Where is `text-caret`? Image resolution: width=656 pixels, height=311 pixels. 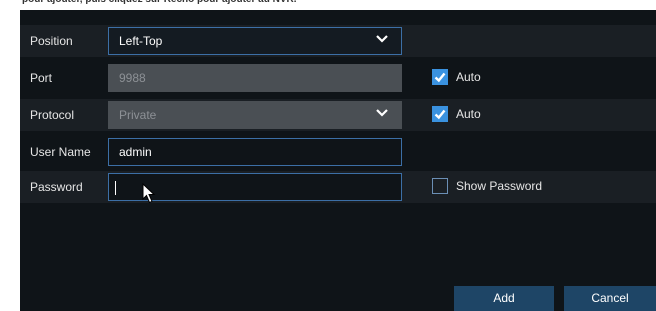 text-caret is located at coordinates (115, 188).